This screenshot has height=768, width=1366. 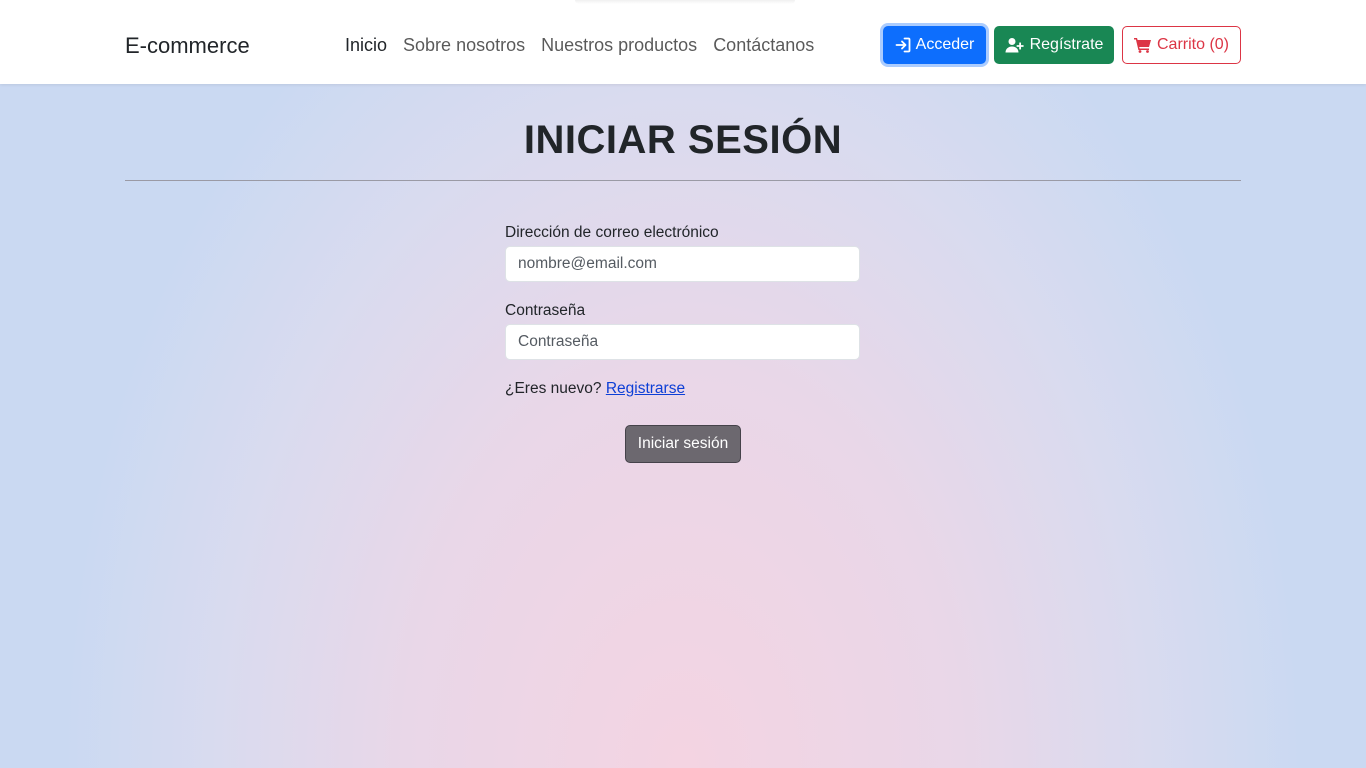 I want to click on password-label: Contraseña, so click(x=545, y=310).